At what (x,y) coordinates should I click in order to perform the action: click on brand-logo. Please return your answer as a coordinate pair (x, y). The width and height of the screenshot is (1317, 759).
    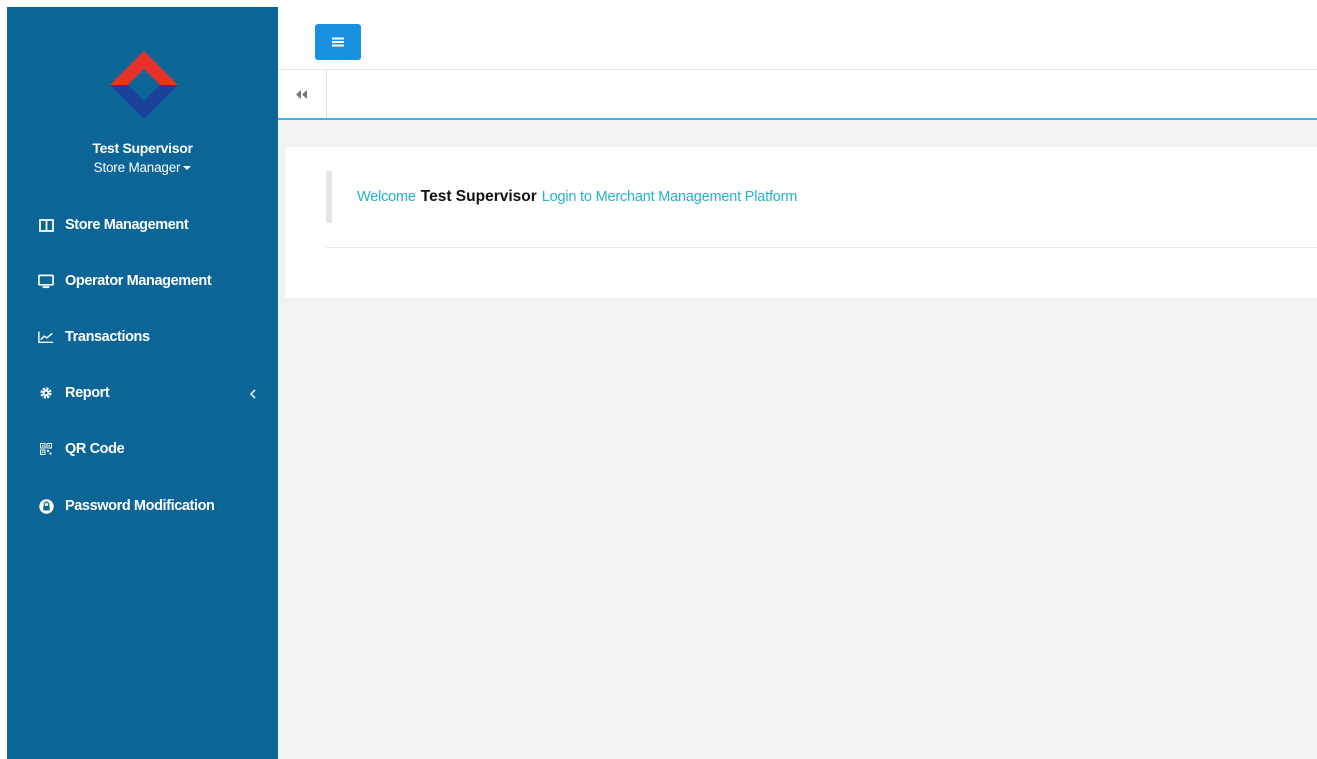
    Looking at the image, I should click on (144, 85).